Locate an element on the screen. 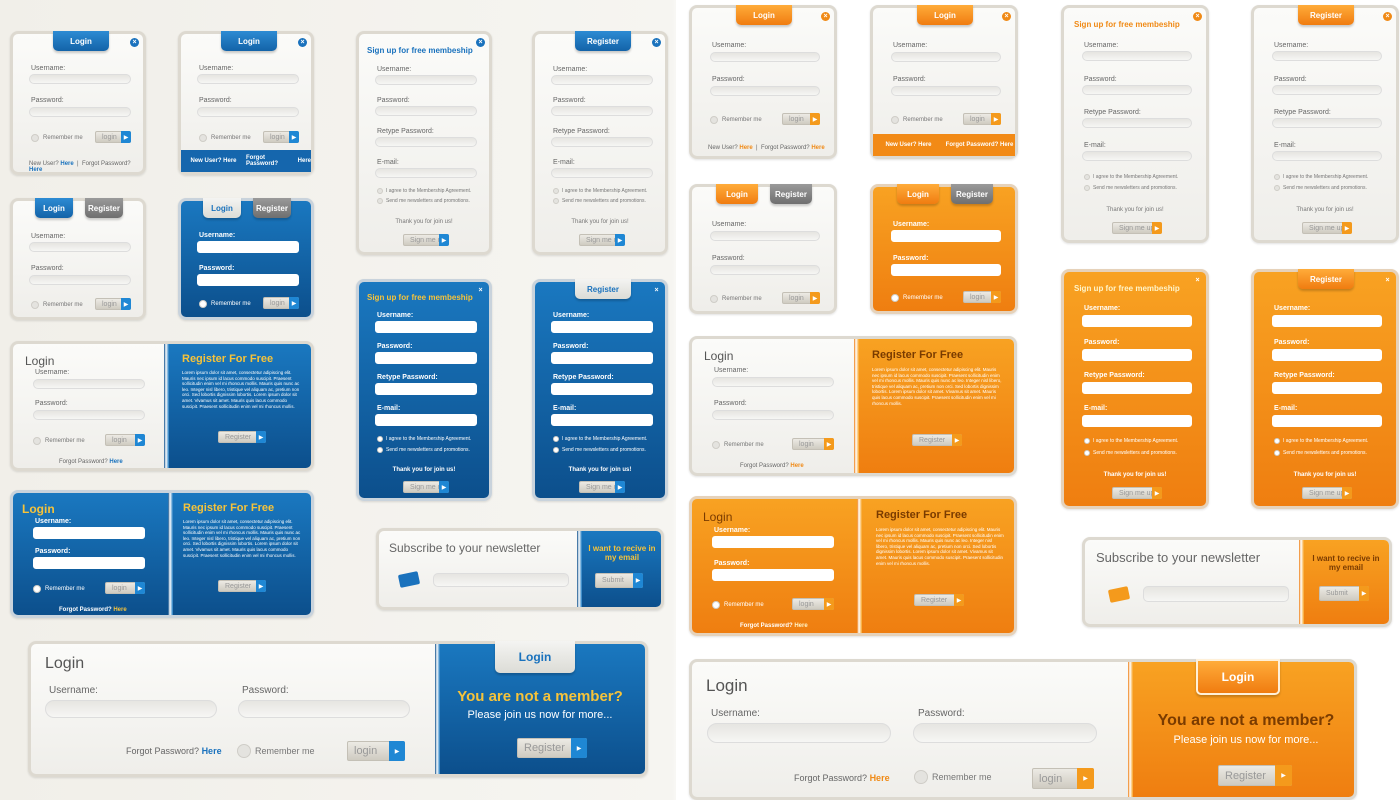 This screenshot has width=1400, height=800. wide-forgot-link: Here is located at coordinates (880, 778).